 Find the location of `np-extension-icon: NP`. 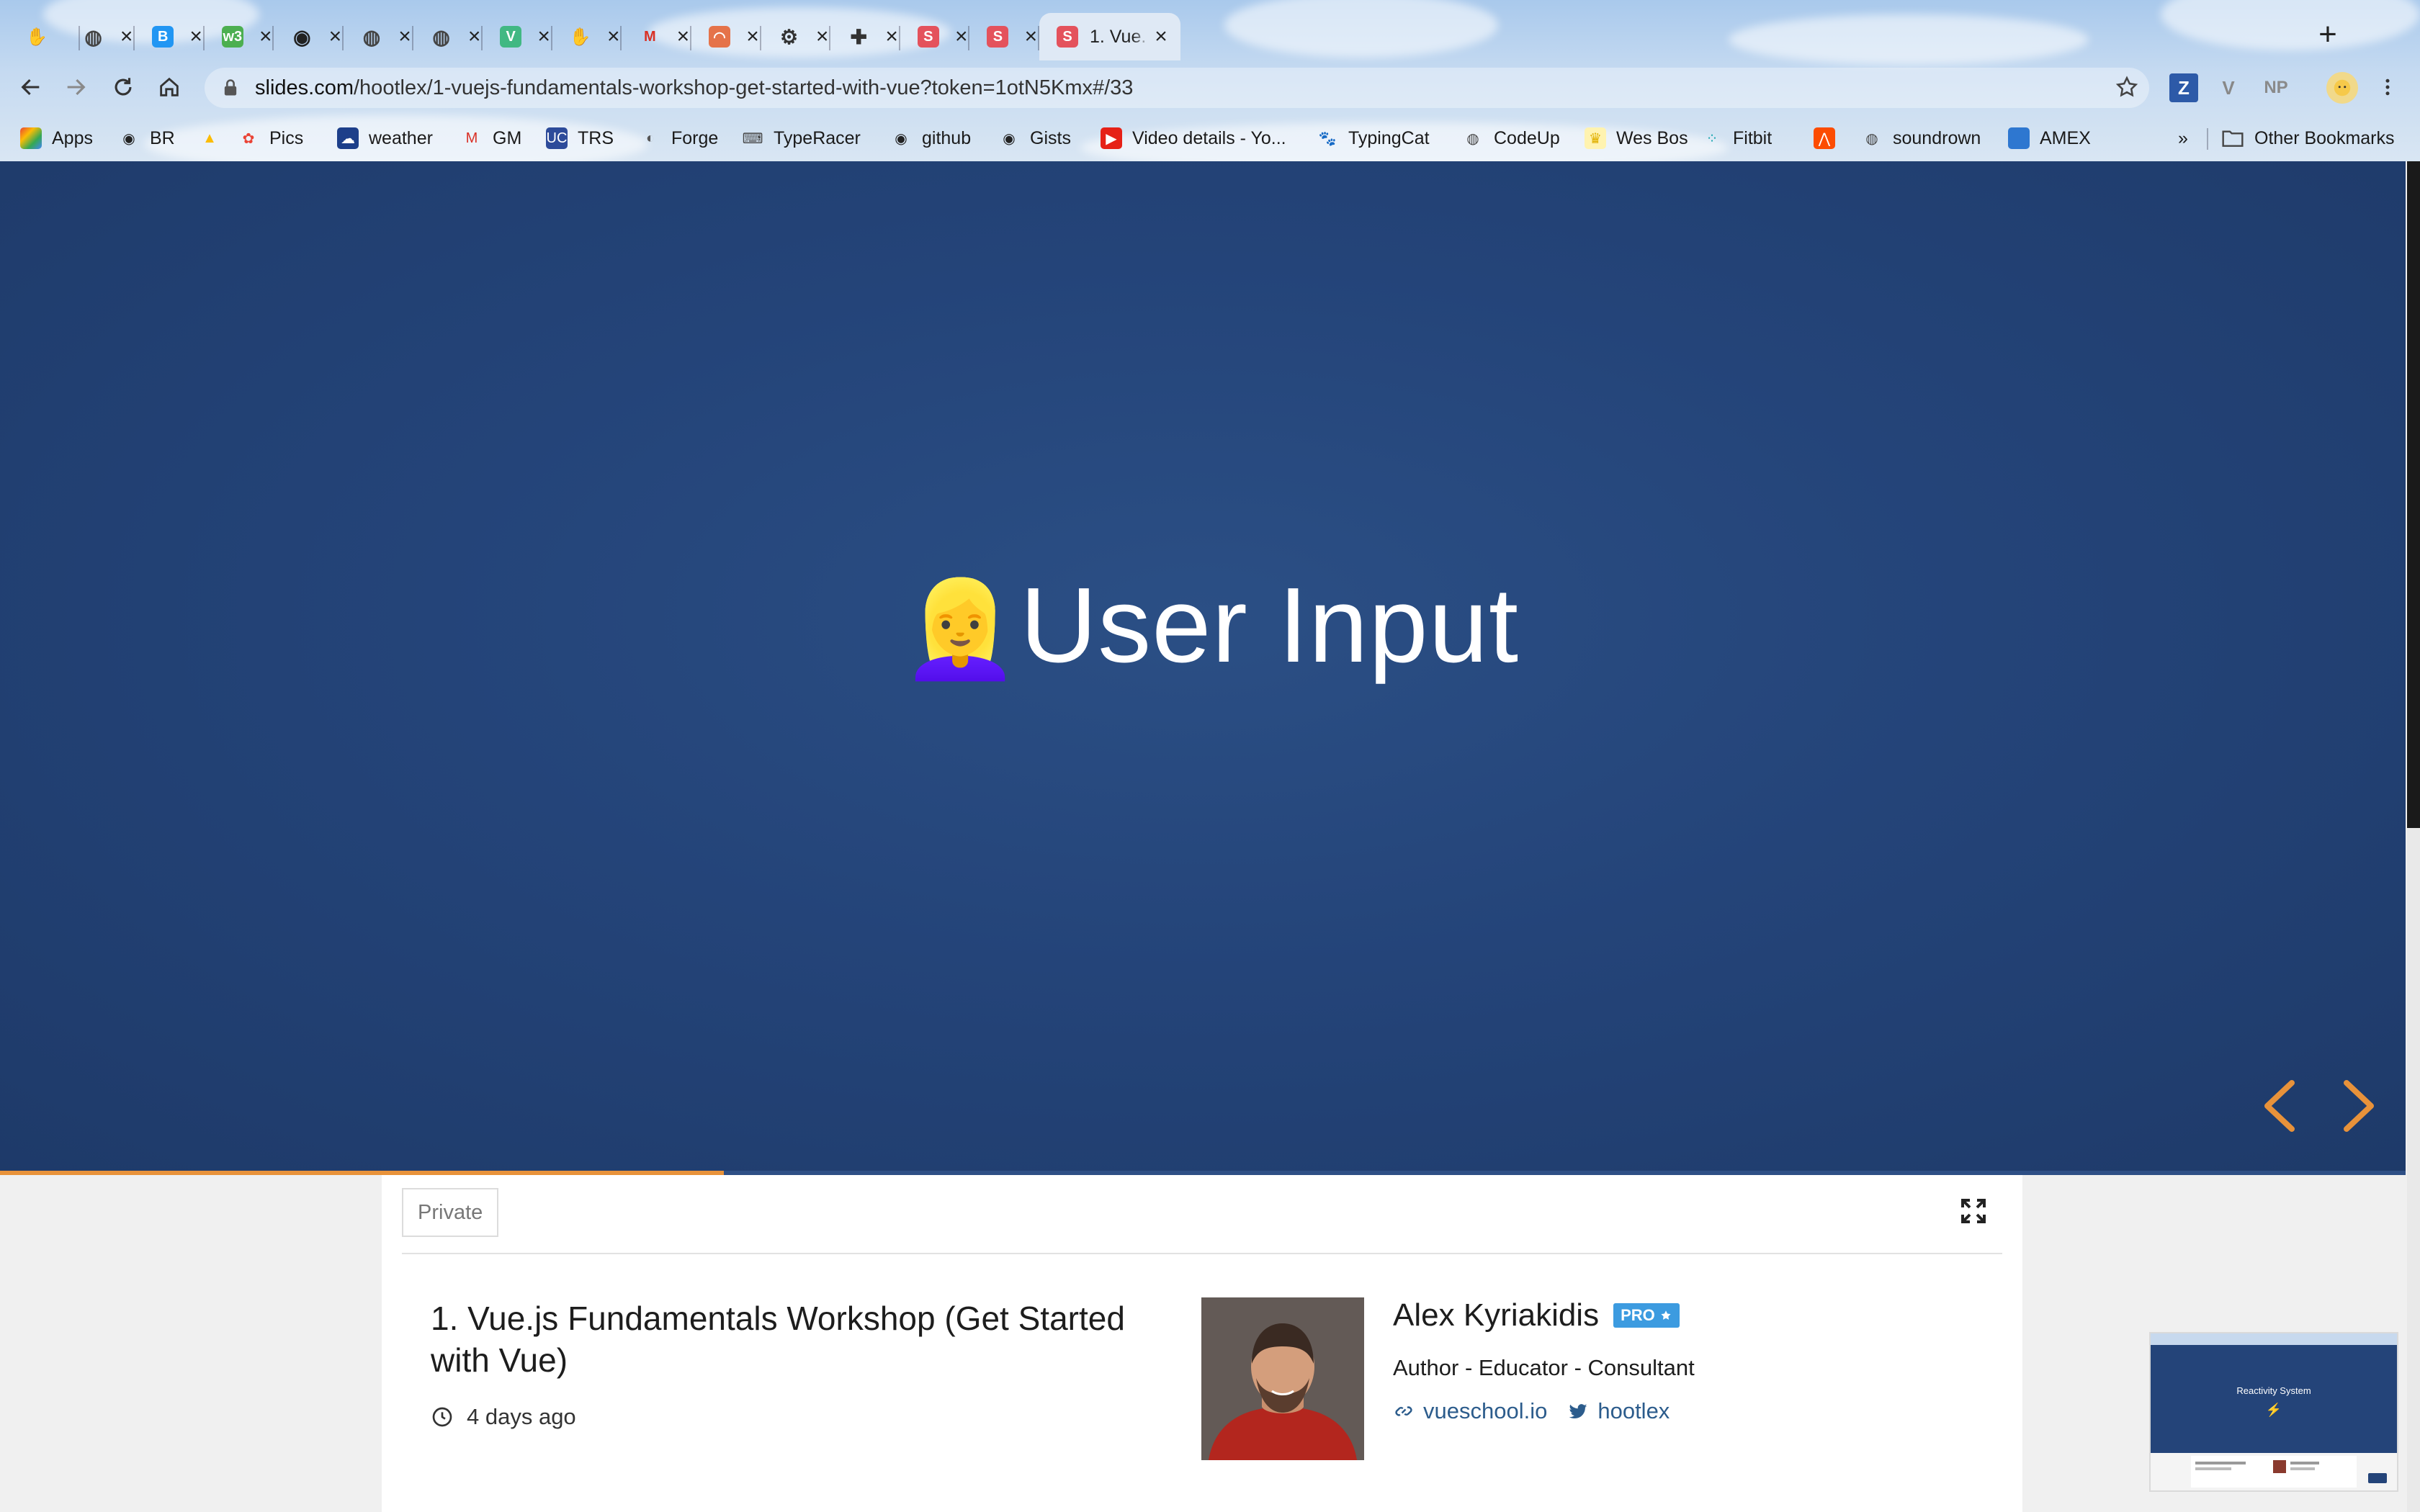

np-extension-icon: NP is located at coordinates (2276, 87).